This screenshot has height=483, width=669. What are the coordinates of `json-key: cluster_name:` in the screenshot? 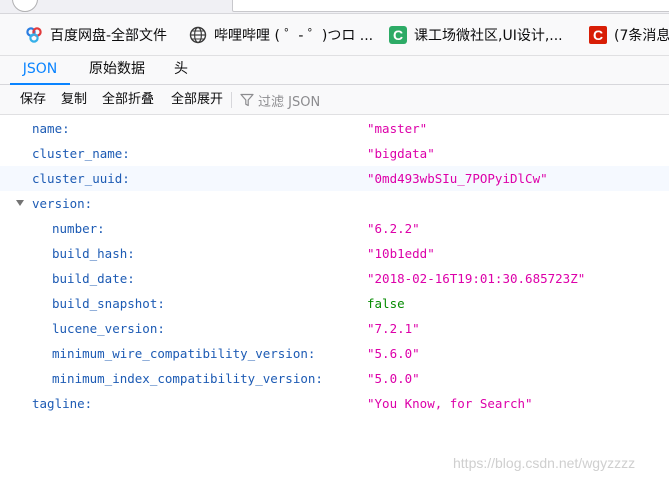 It's located at (81, 153).